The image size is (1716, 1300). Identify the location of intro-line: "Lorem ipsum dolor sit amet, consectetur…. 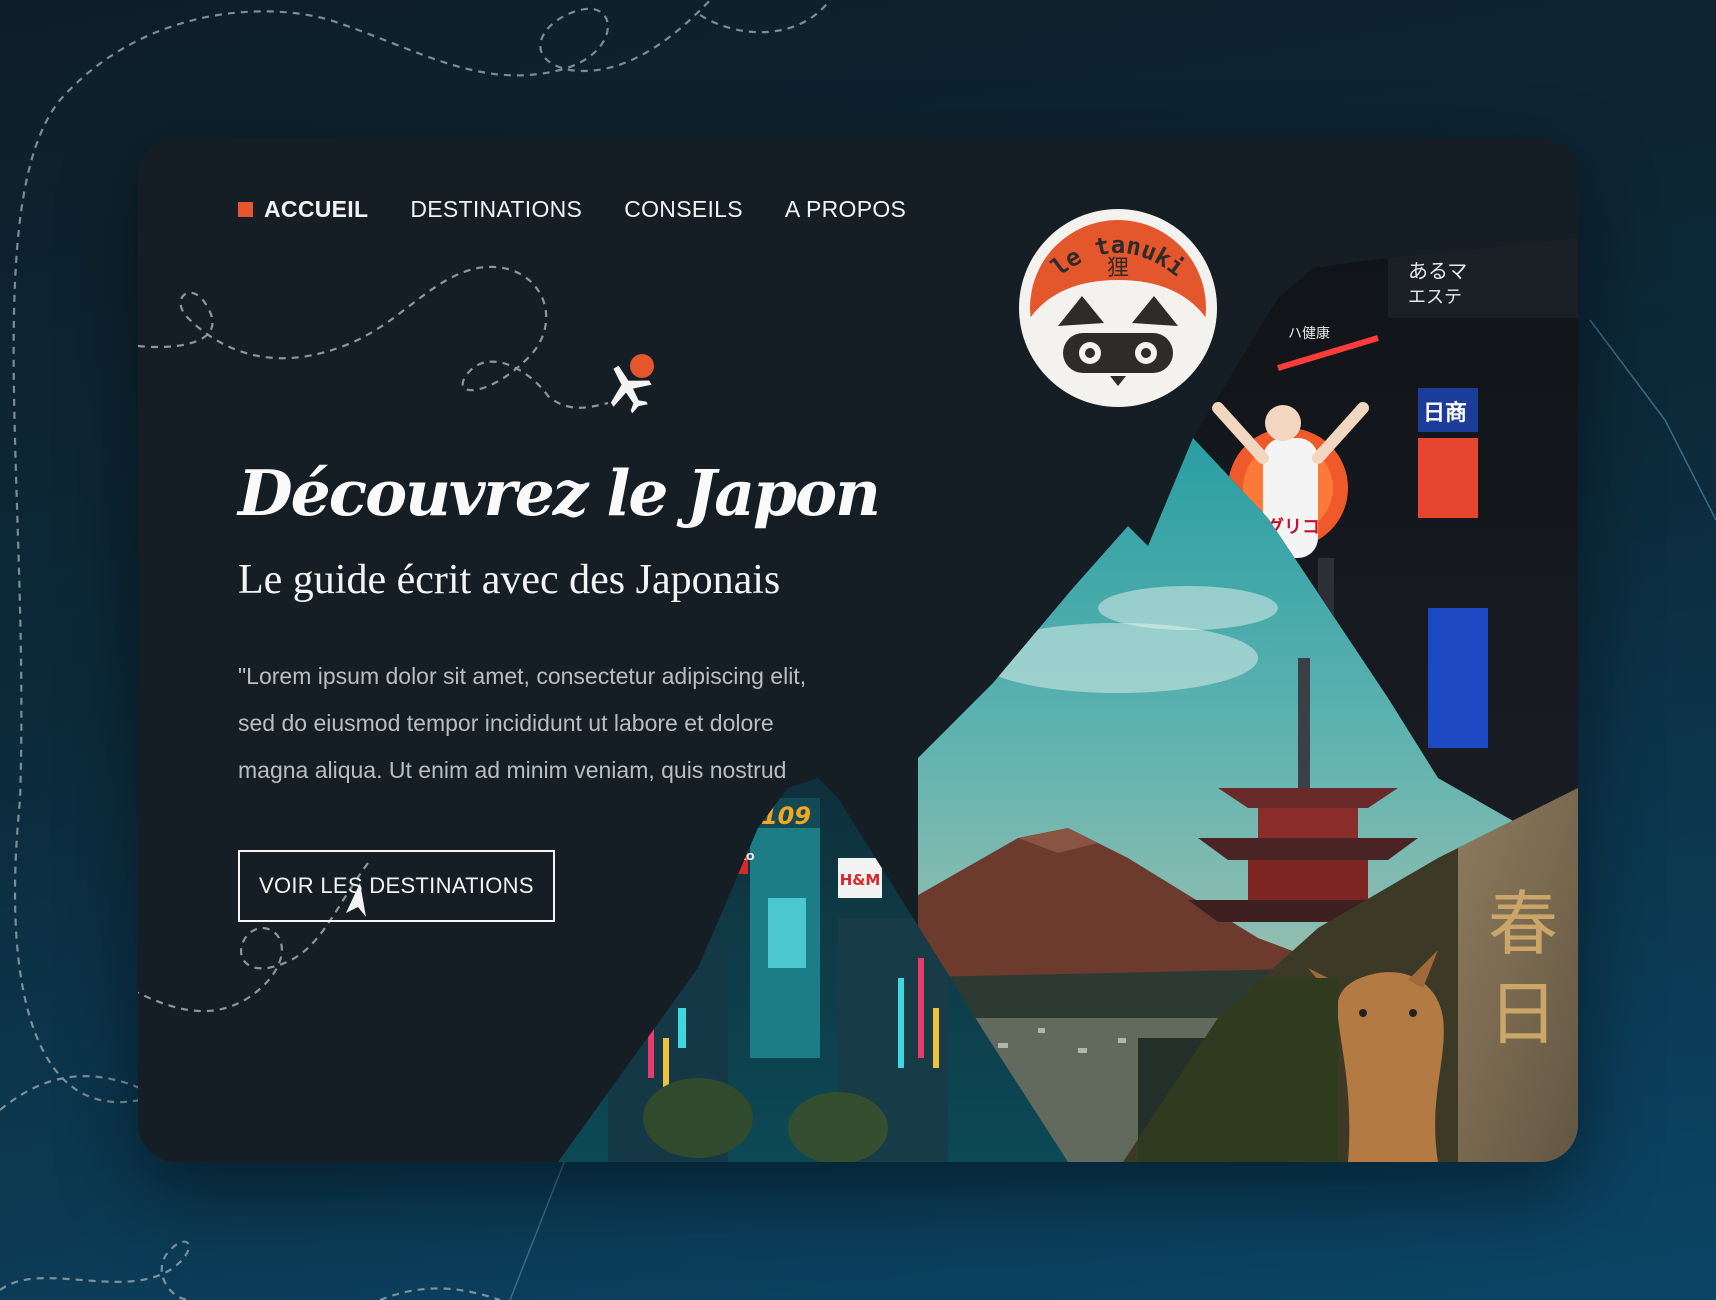
(522, 676).